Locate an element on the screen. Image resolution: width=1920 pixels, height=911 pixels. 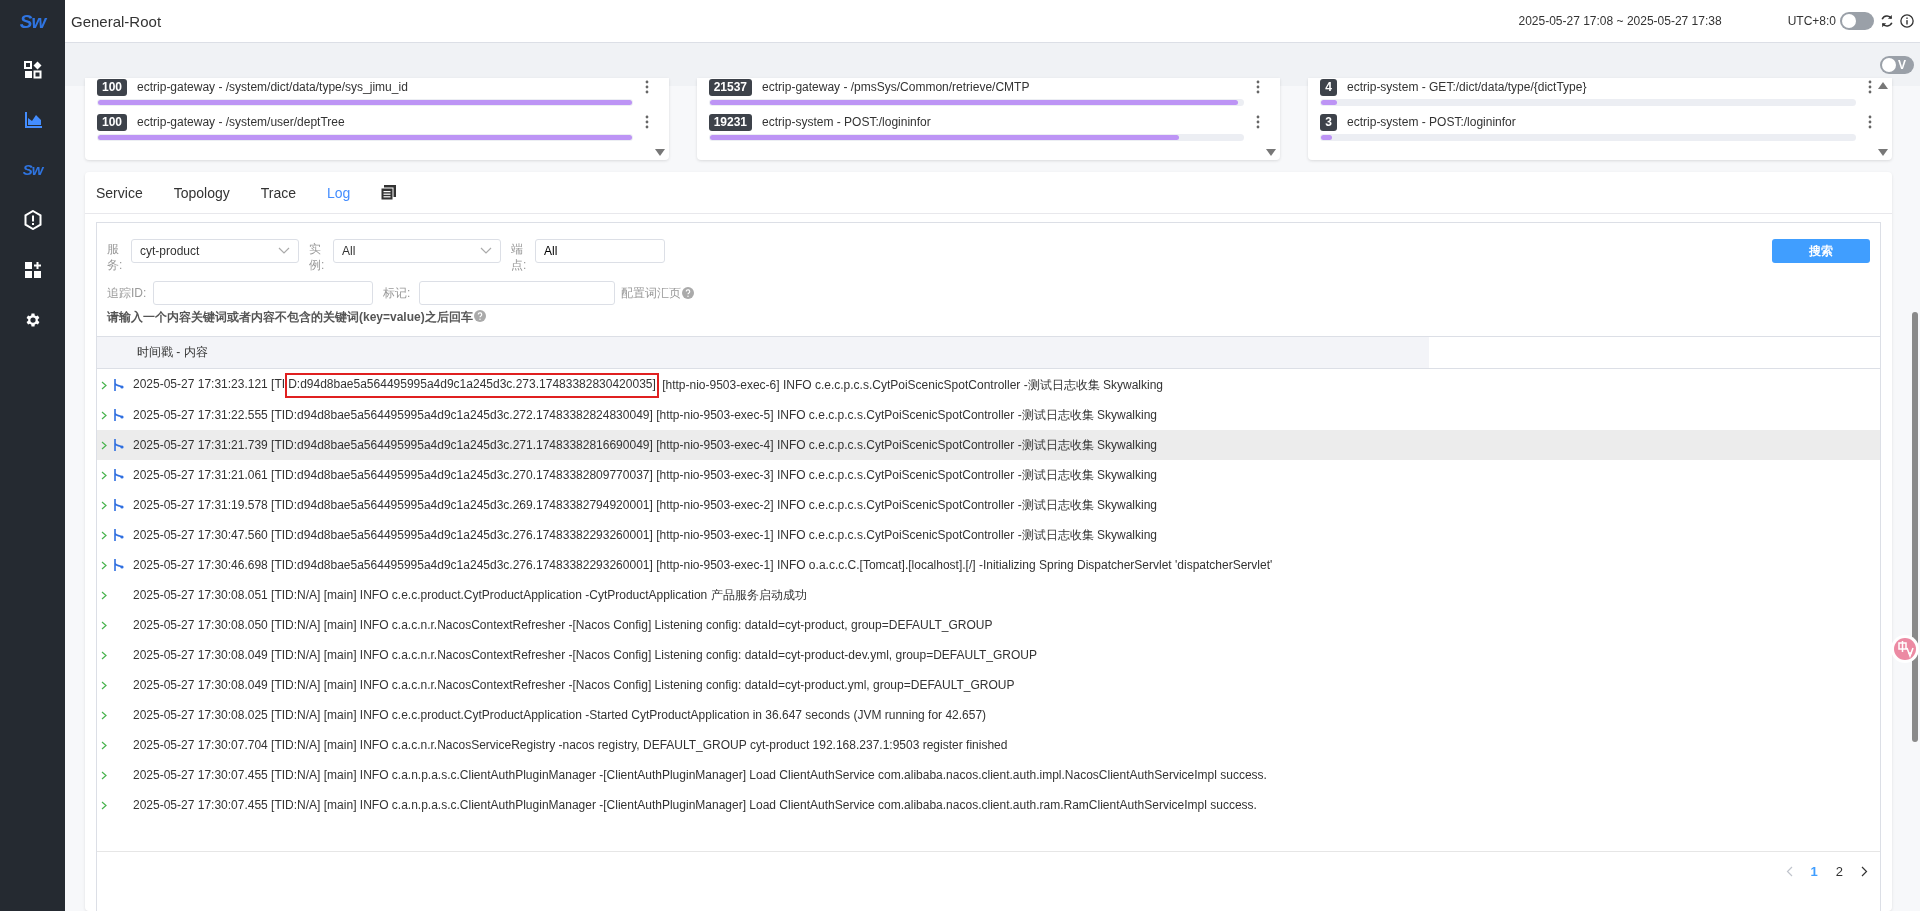
endpoint-label: 端点: is located at coordinates (519, 257).